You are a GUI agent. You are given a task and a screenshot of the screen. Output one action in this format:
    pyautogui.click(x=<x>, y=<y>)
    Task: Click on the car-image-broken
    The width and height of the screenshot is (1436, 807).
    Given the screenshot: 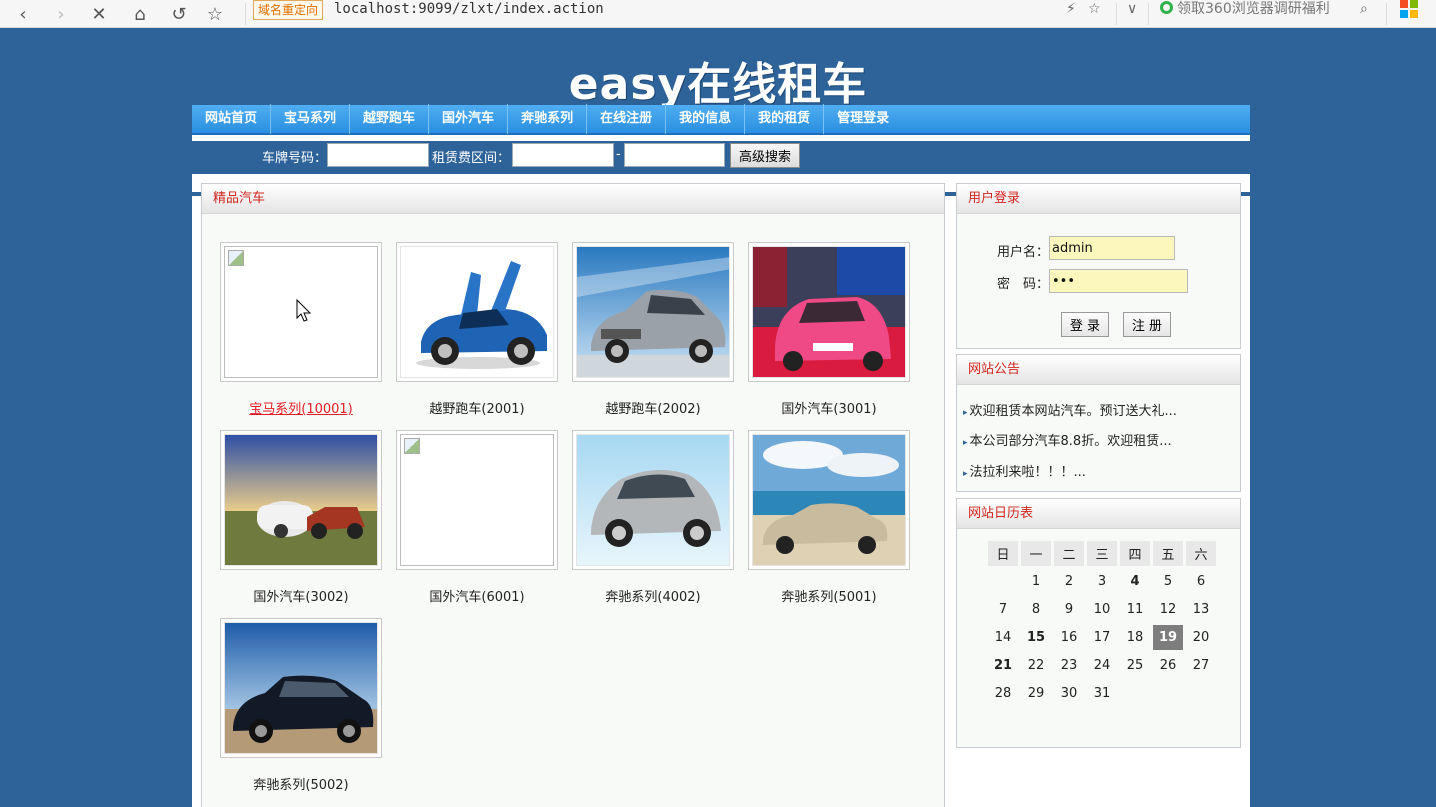 What is the action you would take?
    pyautogui.click(x=477, y=500)
    